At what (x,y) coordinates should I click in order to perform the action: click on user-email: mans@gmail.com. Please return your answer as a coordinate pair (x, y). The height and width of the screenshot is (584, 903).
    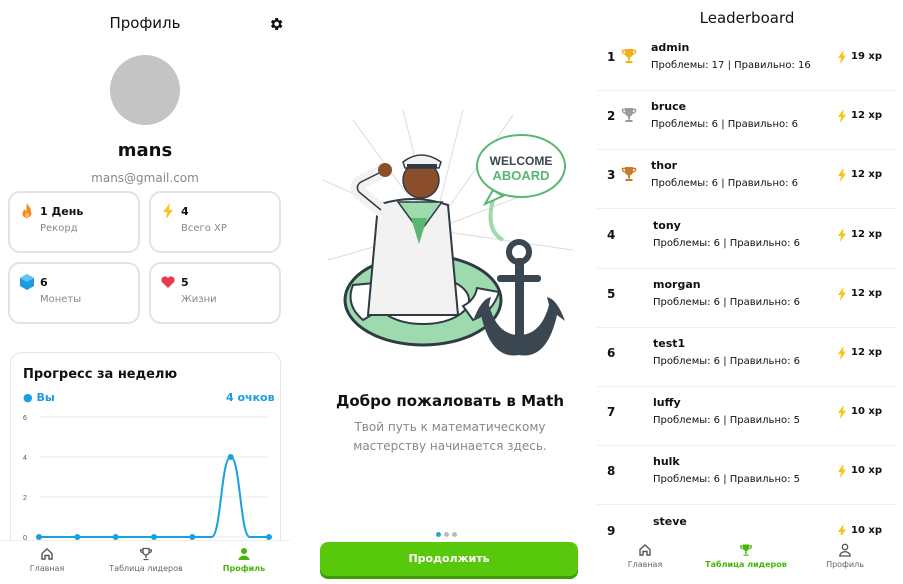
    Looking at the image, I should click on (145, 178).